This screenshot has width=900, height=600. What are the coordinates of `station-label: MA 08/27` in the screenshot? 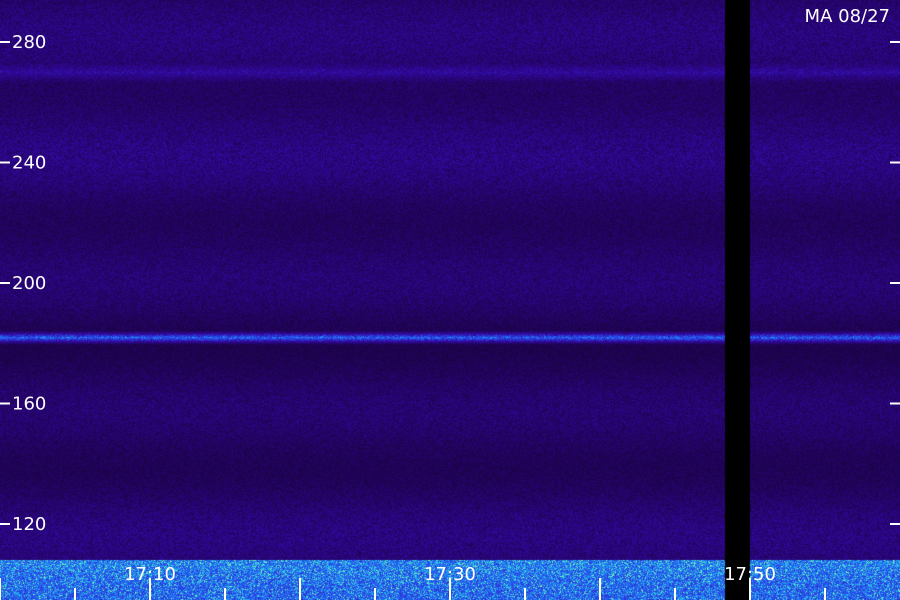 It's located at (847, 16).